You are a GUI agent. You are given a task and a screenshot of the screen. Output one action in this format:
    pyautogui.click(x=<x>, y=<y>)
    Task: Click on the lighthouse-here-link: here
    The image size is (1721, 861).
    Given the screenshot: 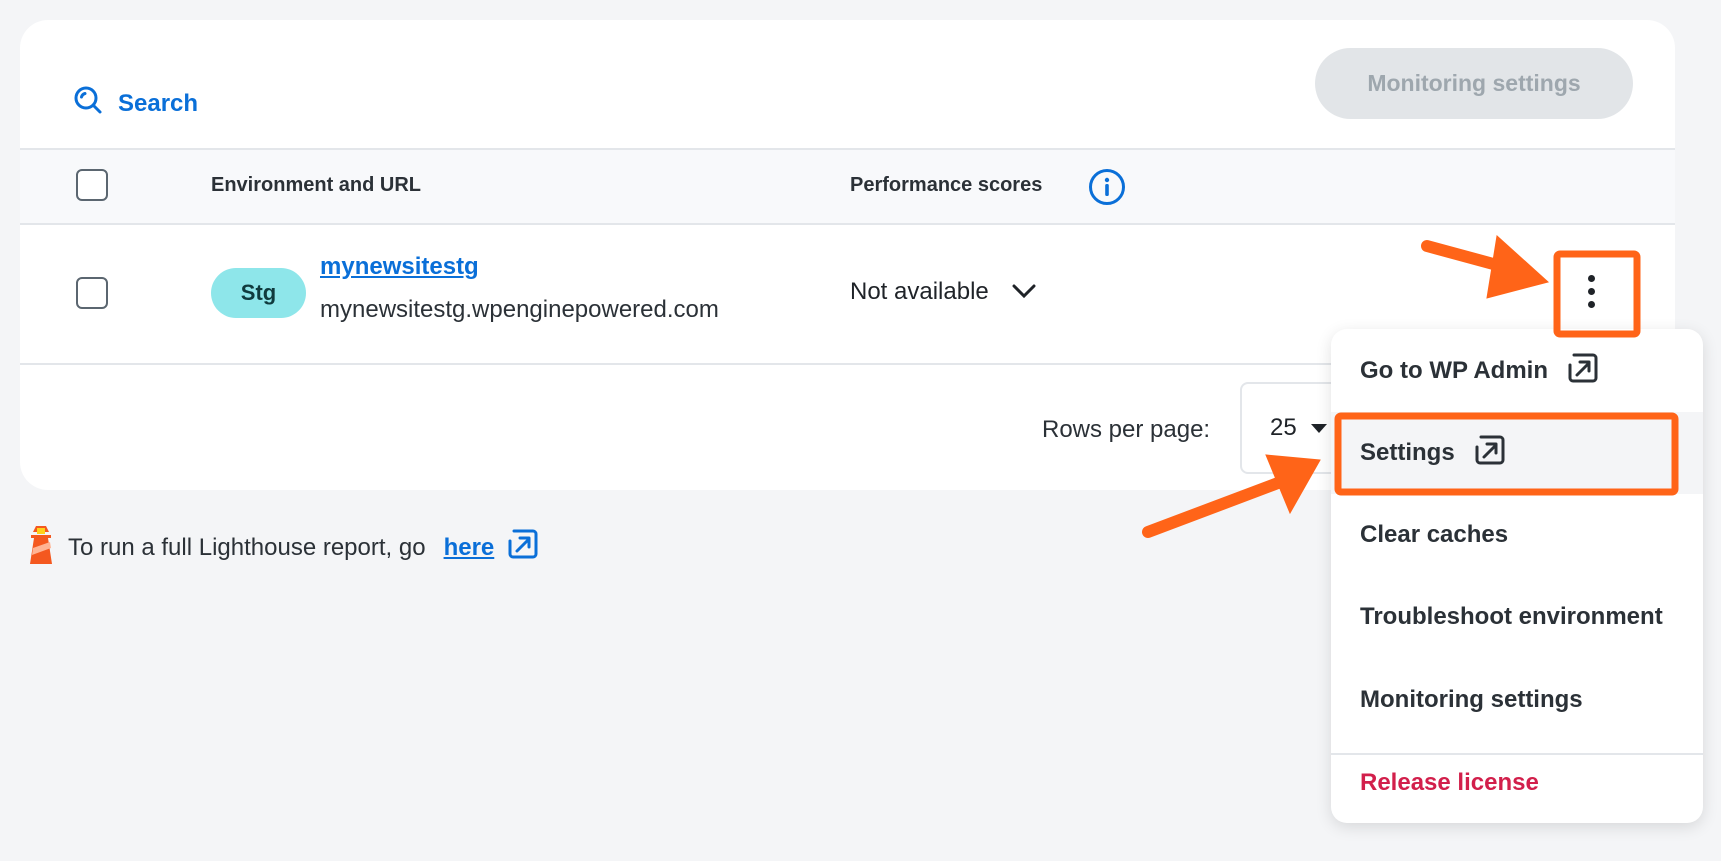 What is the action you would take?
    pyautogui.click(x=469, y=548)
    